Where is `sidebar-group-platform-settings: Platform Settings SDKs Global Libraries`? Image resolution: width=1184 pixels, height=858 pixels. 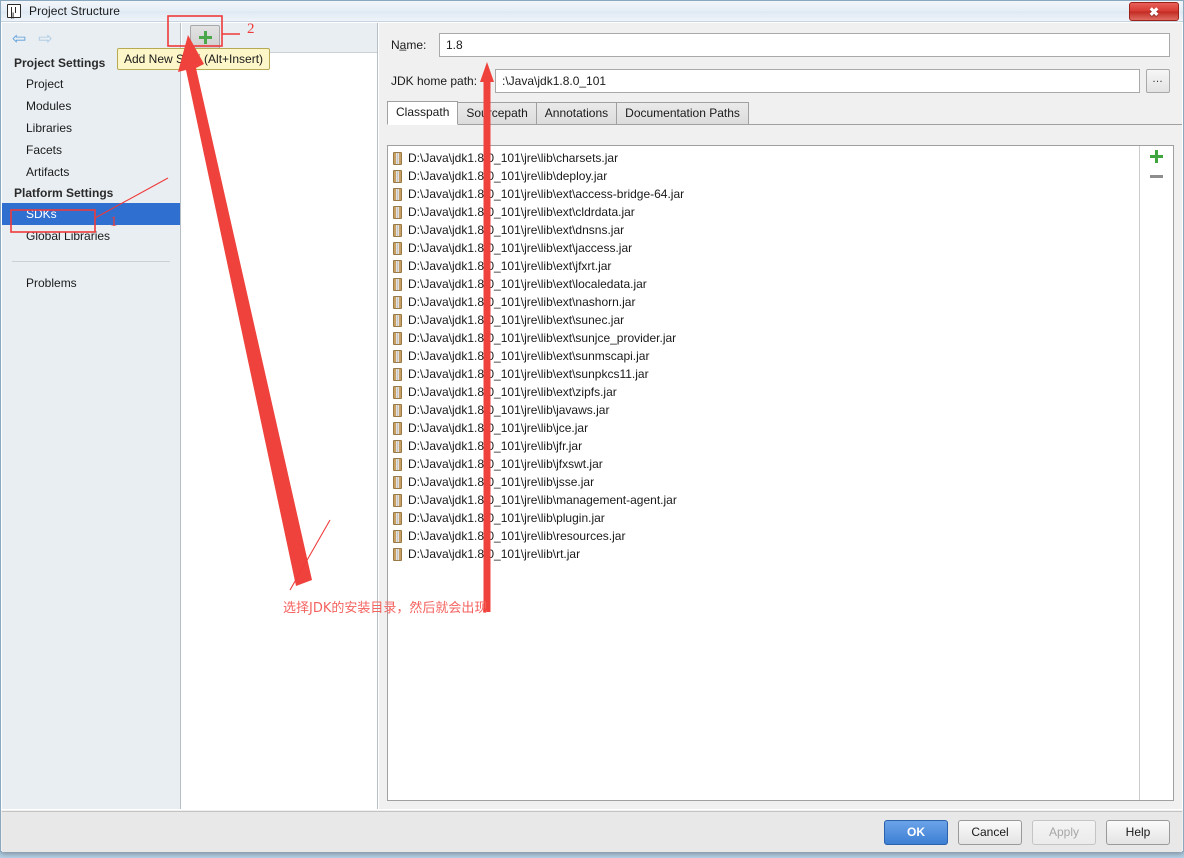
sidebar-group-platform-settings: Platform Settings SDKs Global Libraries is located at coordinates (91, 215).